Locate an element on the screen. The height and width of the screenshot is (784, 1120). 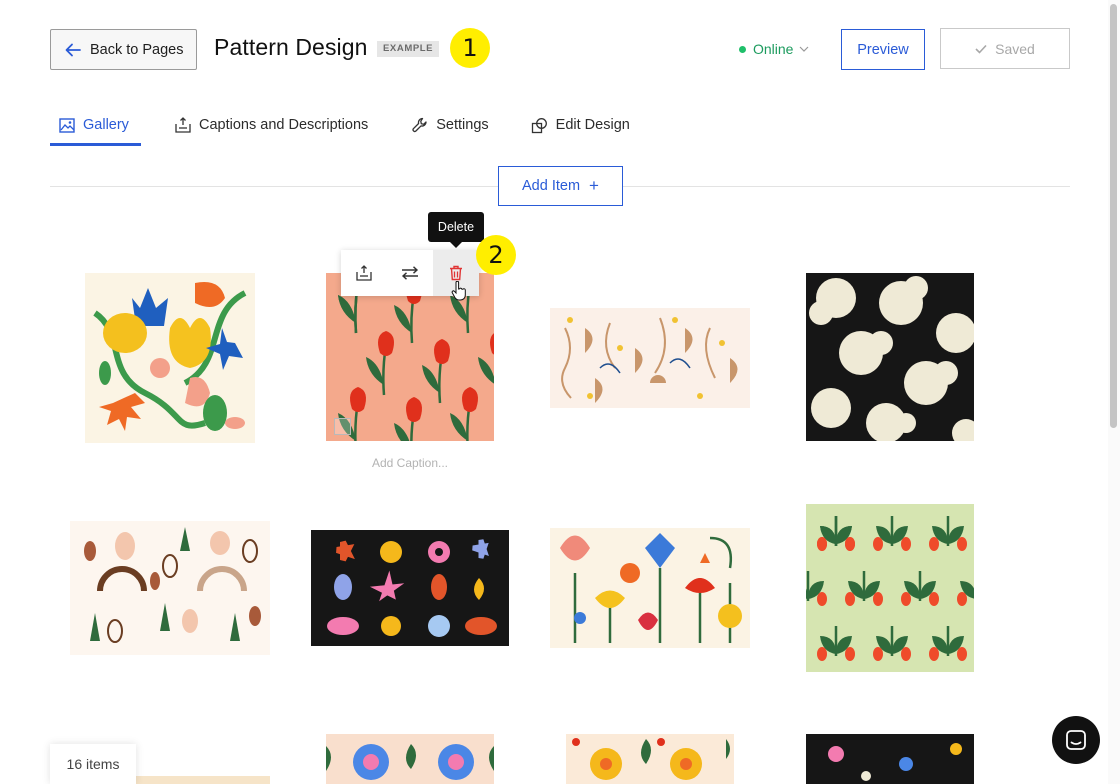
add-item-button: Add Item + is located at coordinates (560, 186).